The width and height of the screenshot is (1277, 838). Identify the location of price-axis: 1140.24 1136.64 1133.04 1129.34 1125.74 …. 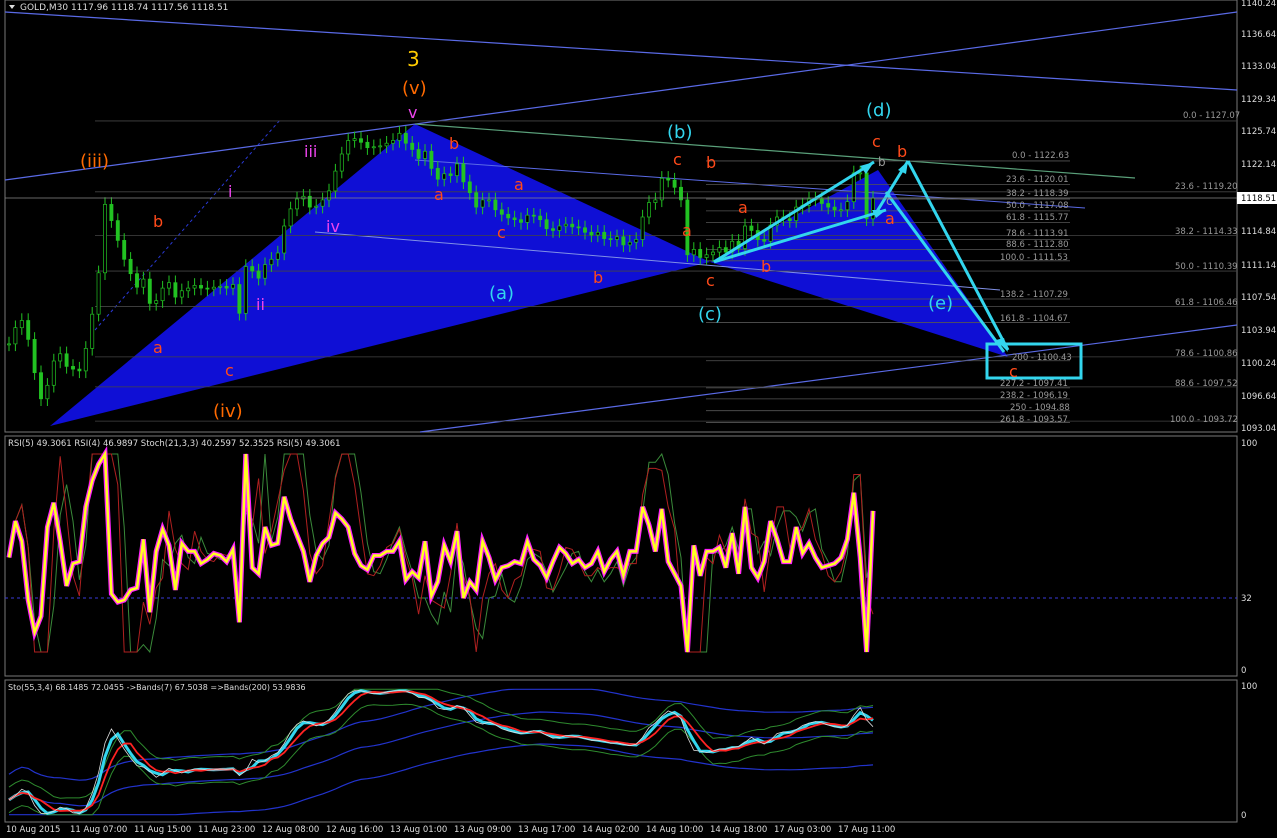
(1257, 217).